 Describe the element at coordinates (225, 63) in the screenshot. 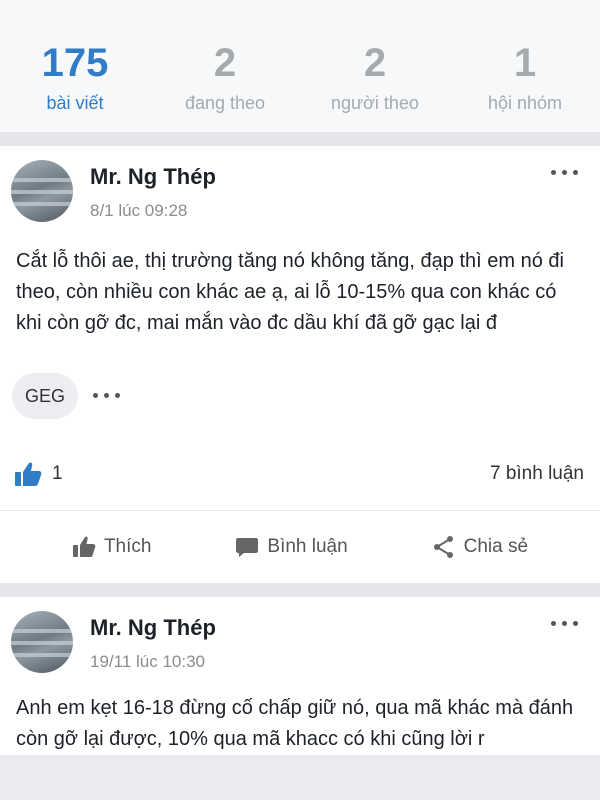

I see `stat-following-count: 2` at that location.